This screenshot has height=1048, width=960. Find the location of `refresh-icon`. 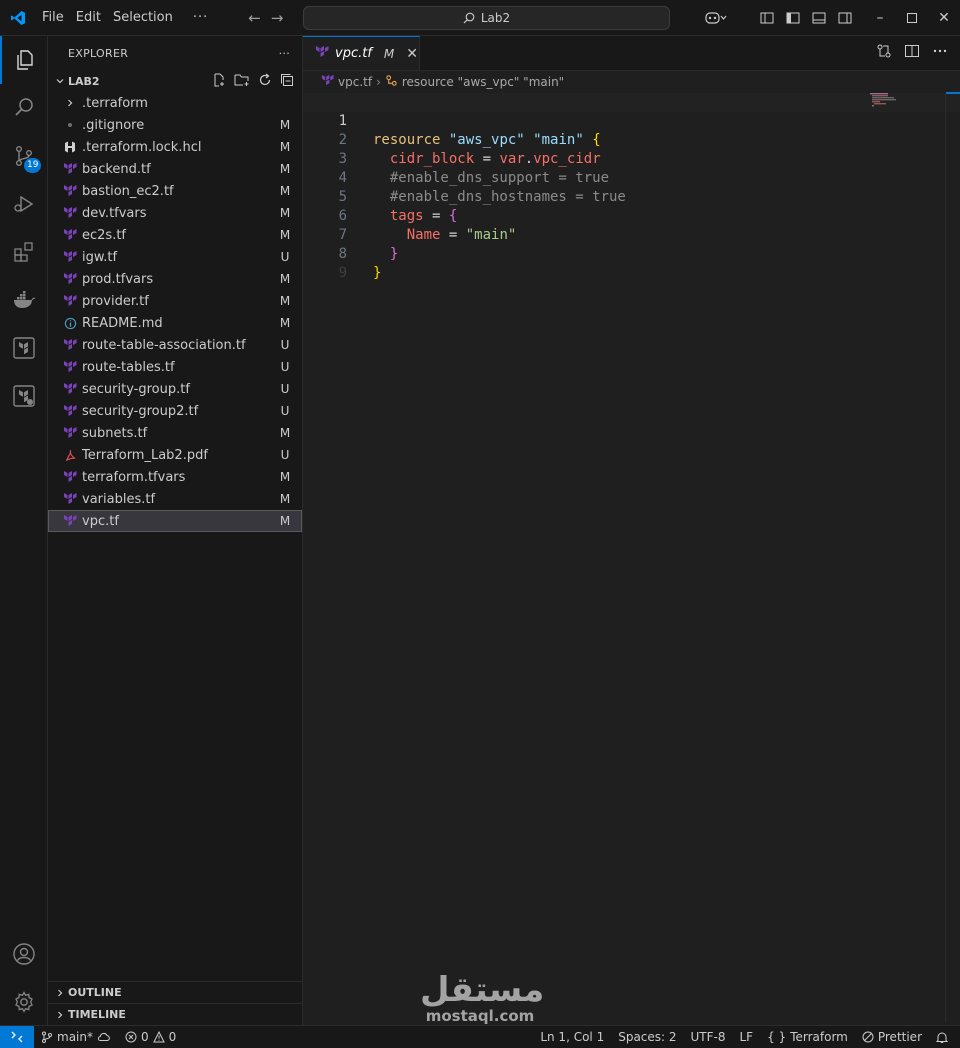

refresh-icon is located at coordinates (265, 81).